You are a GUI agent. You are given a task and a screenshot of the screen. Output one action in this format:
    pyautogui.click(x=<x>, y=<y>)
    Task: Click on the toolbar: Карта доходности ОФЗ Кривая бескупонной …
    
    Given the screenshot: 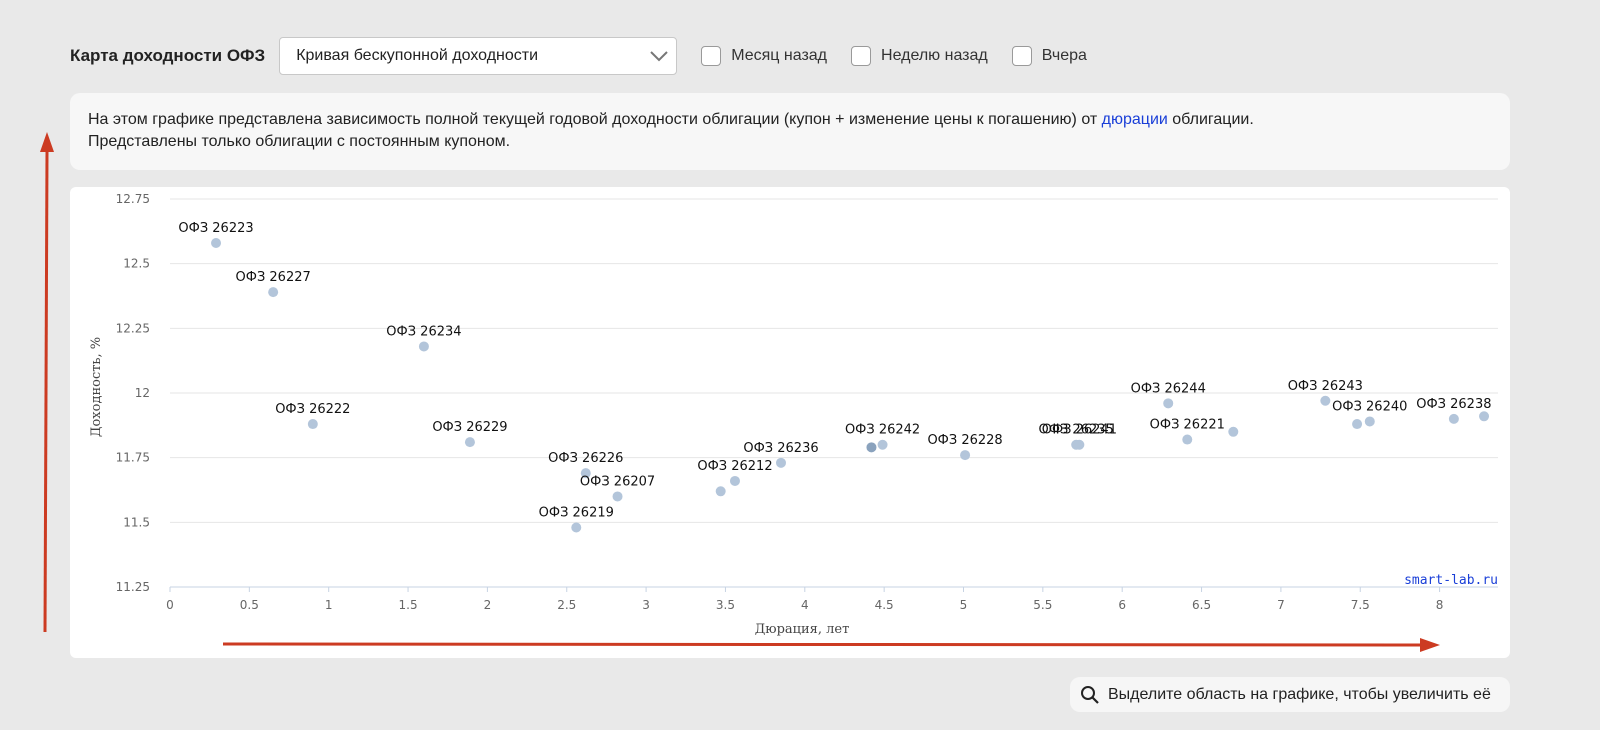 What is the action you would take?
    pyautogui.click(x=578, y=56)
    